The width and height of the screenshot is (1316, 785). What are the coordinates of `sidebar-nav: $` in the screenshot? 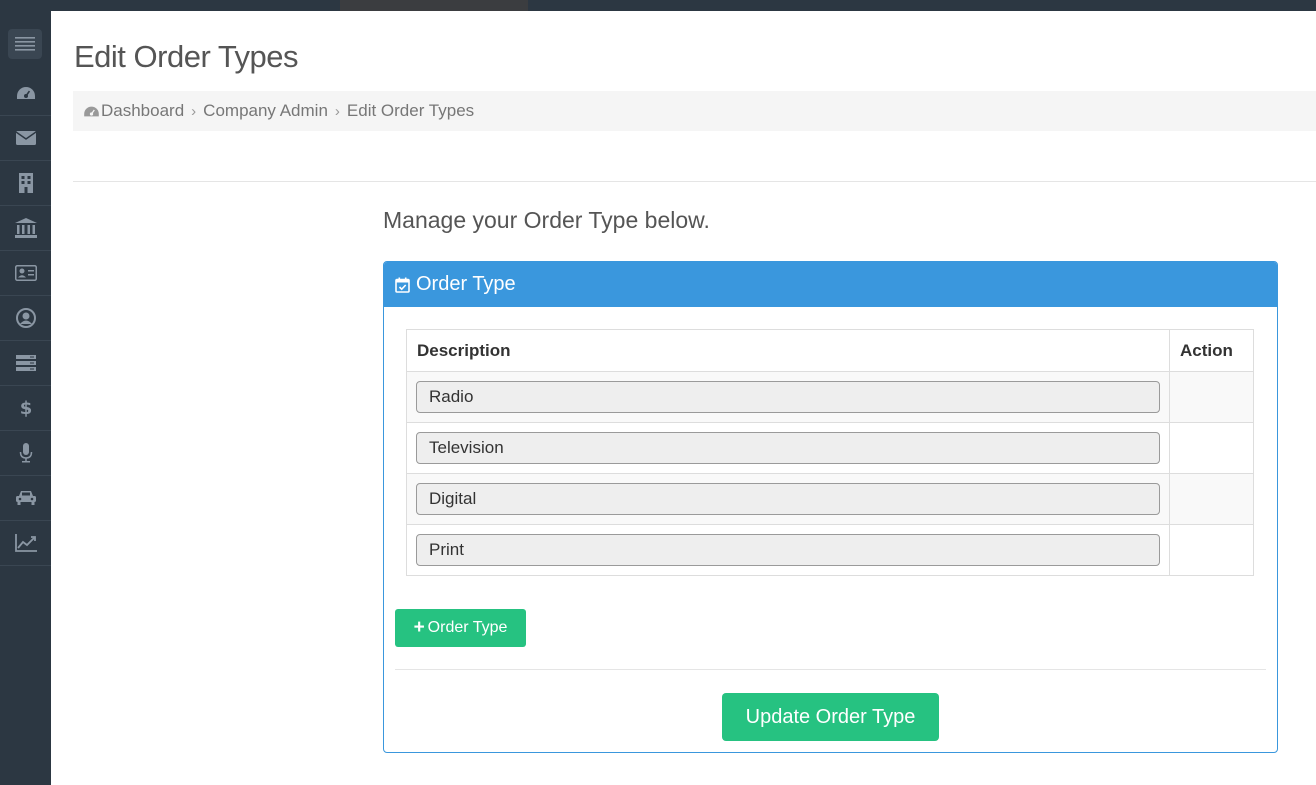 It's located at (25, 318).